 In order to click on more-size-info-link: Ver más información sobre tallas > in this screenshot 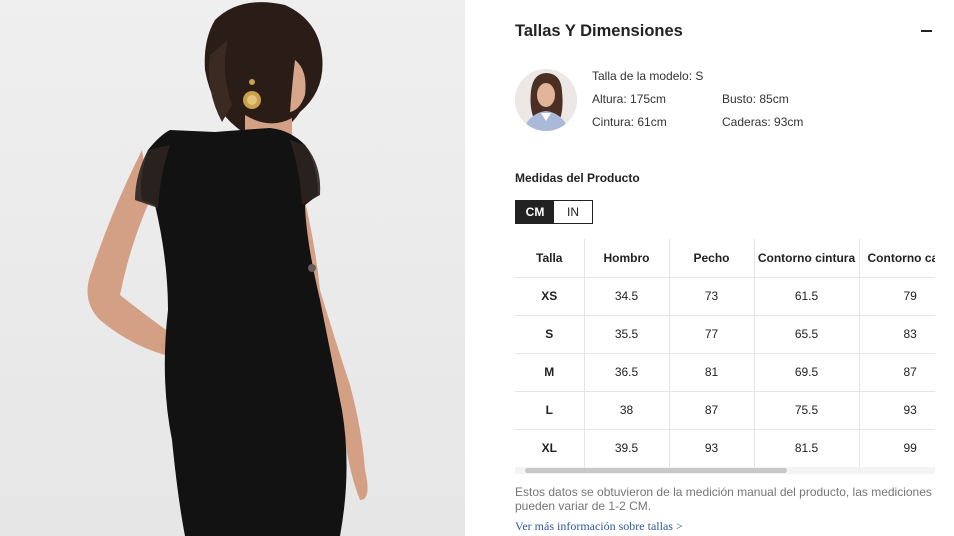, I will do `click(599, 526)`.